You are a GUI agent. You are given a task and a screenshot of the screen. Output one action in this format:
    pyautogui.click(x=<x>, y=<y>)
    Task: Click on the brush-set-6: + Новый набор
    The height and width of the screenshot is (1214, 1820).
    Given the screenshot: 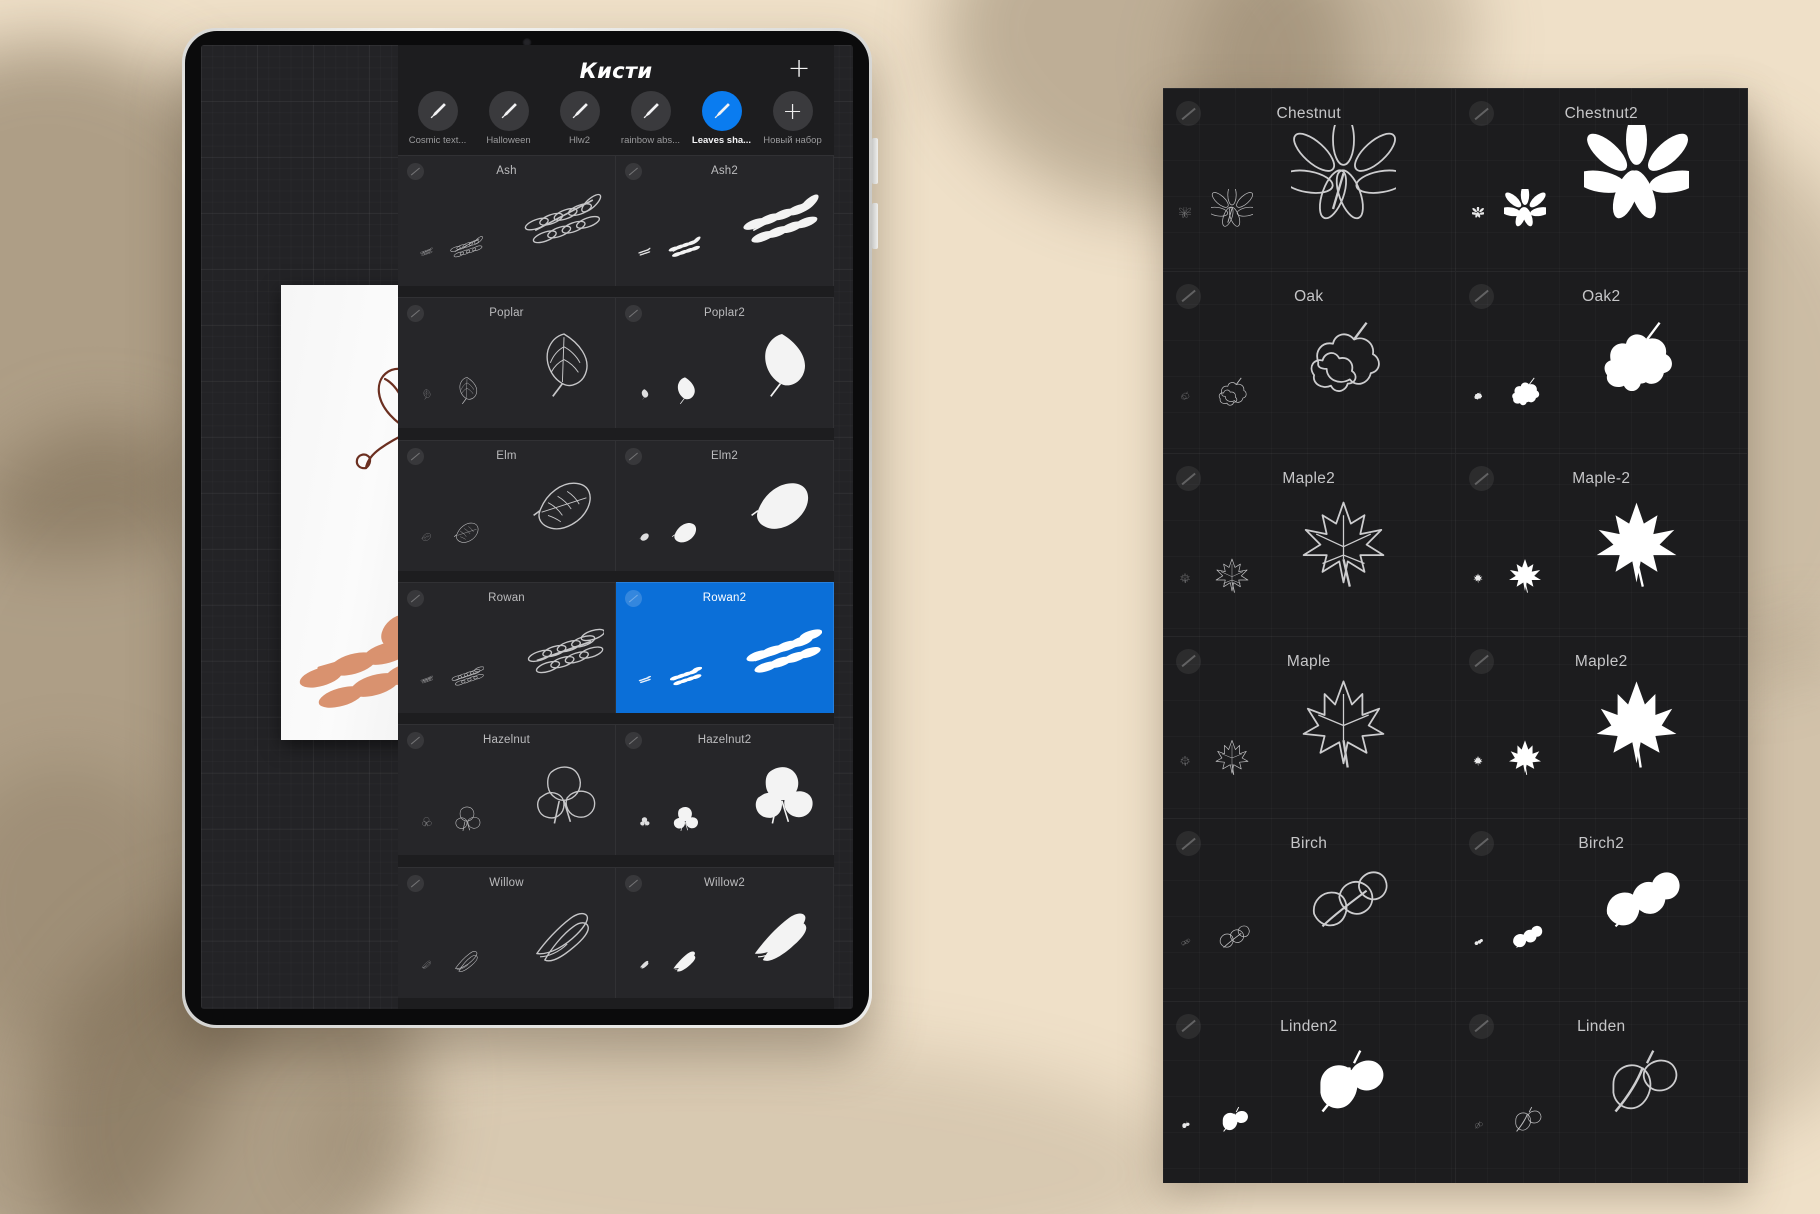 What is the action you would take?
    pyautogui.click(x=792, y=118)
    